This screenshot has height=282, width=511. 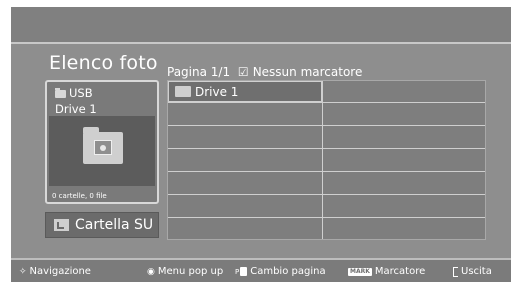 I want to click on folder-up-icon, so click(x=61, y=225).